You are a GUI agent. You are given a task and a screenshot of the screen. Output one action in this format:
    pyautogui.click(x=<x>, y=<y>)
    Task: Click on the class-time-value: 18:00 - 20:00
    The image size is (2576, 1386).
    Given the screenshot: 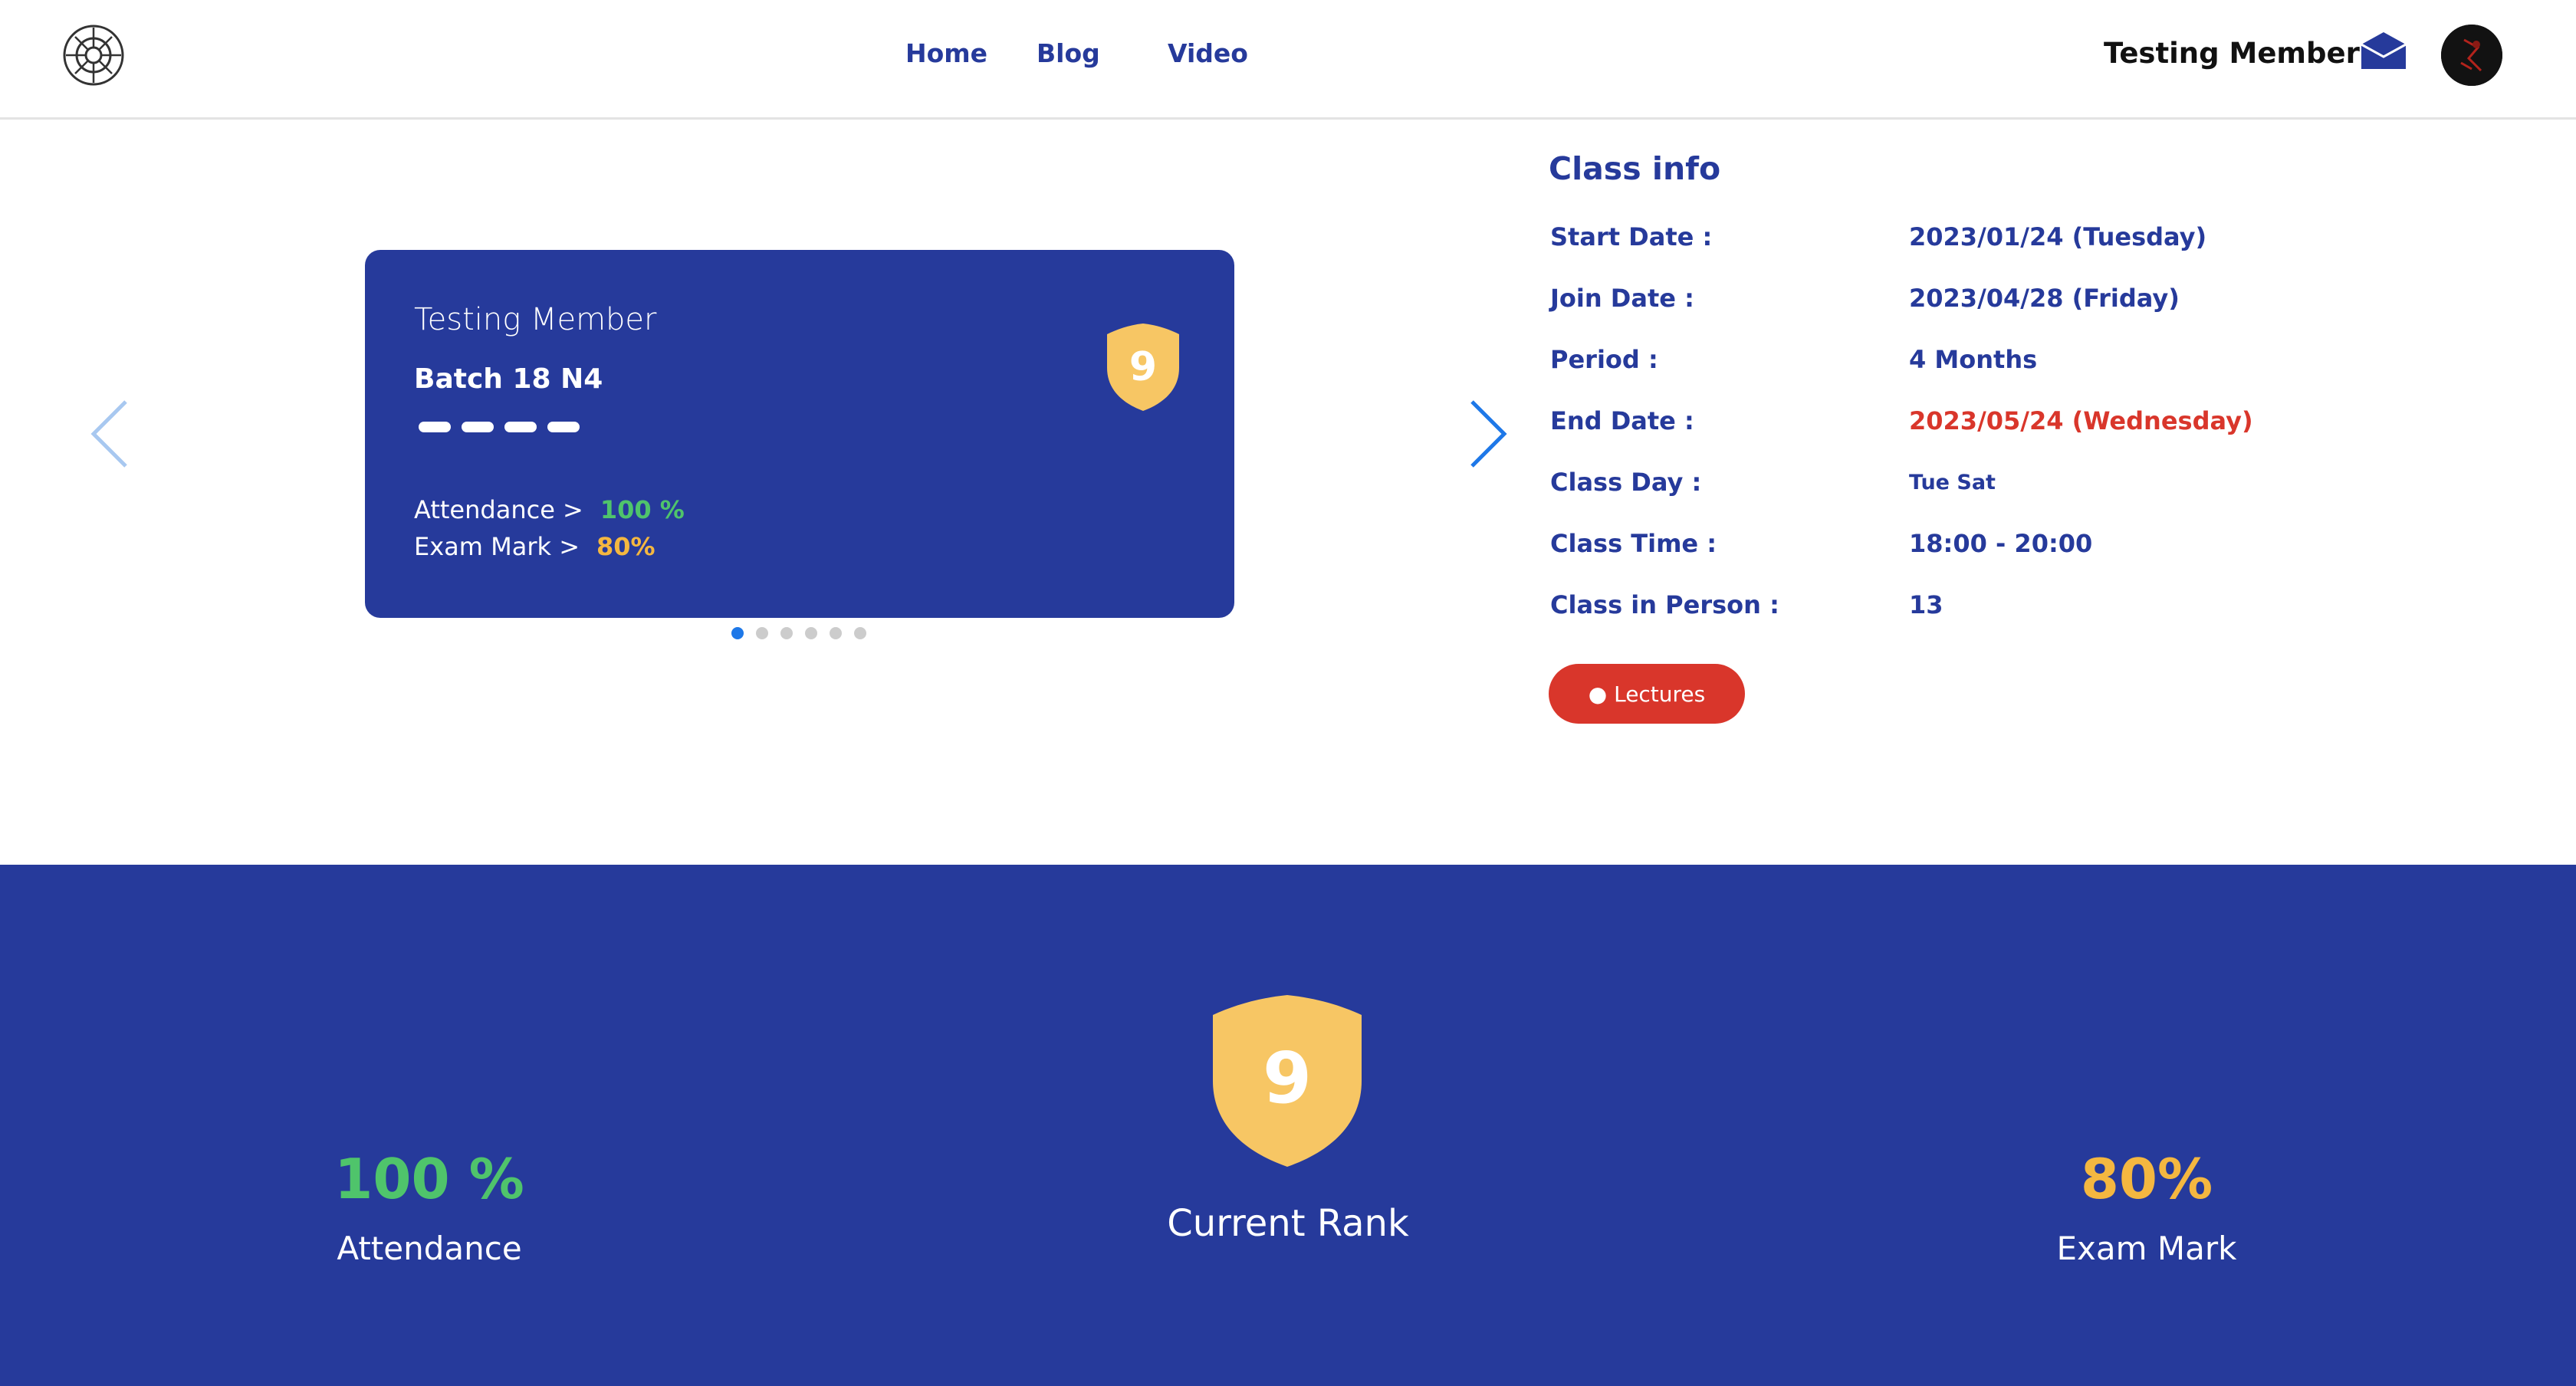 What is the action you would take?
    pyautogui.click(x=2001, y=544)
    